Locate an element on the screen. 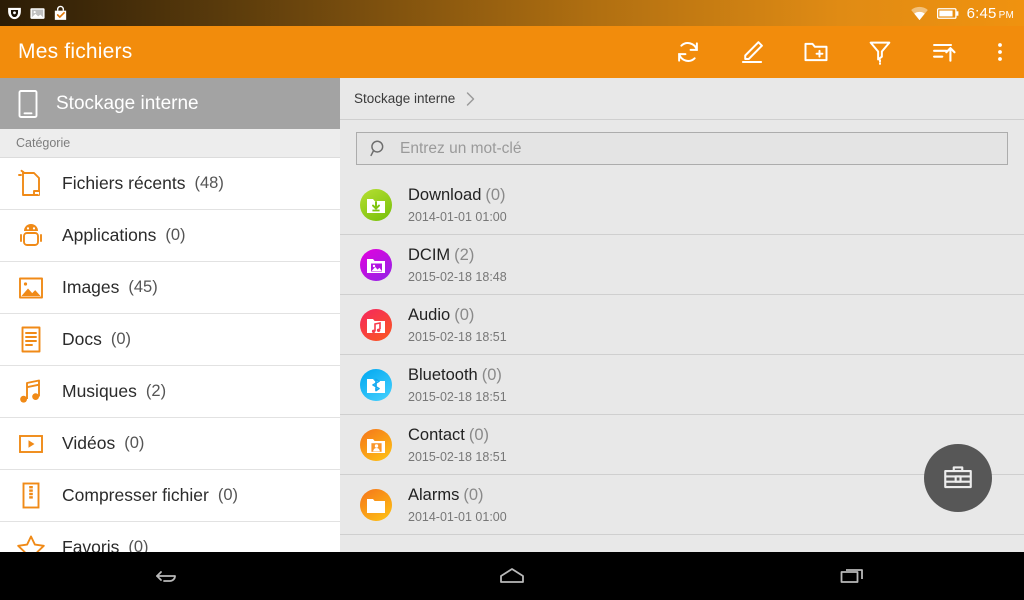 Image resolution: width=1024 pixels, height=600 pixels. file-row-download: Download (0) 2014-01-01 01:00 is located at coordinates (682, 205).